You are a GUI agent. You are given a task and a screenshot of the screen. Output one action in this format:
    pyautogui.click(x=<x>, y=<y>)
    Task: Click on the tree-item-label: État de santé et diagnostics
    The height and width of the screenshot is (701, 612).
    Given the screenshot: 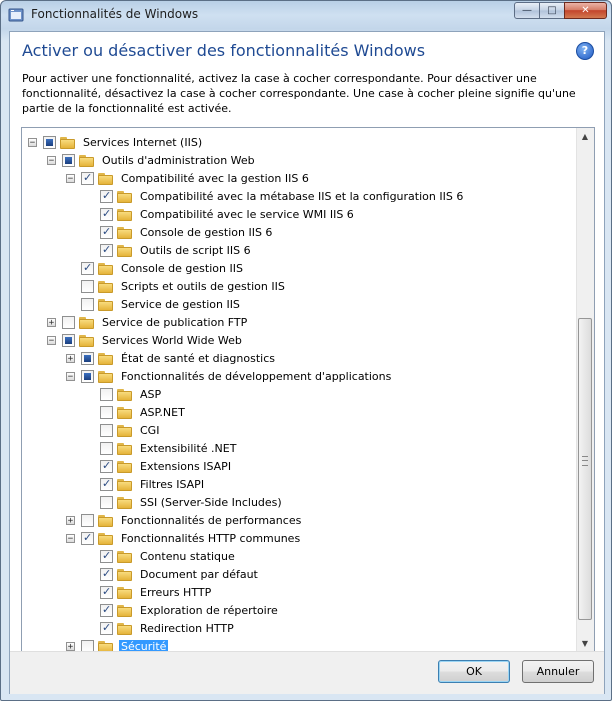 What is the action you would take?
    pyautogui.click(x=198, y=358)
    